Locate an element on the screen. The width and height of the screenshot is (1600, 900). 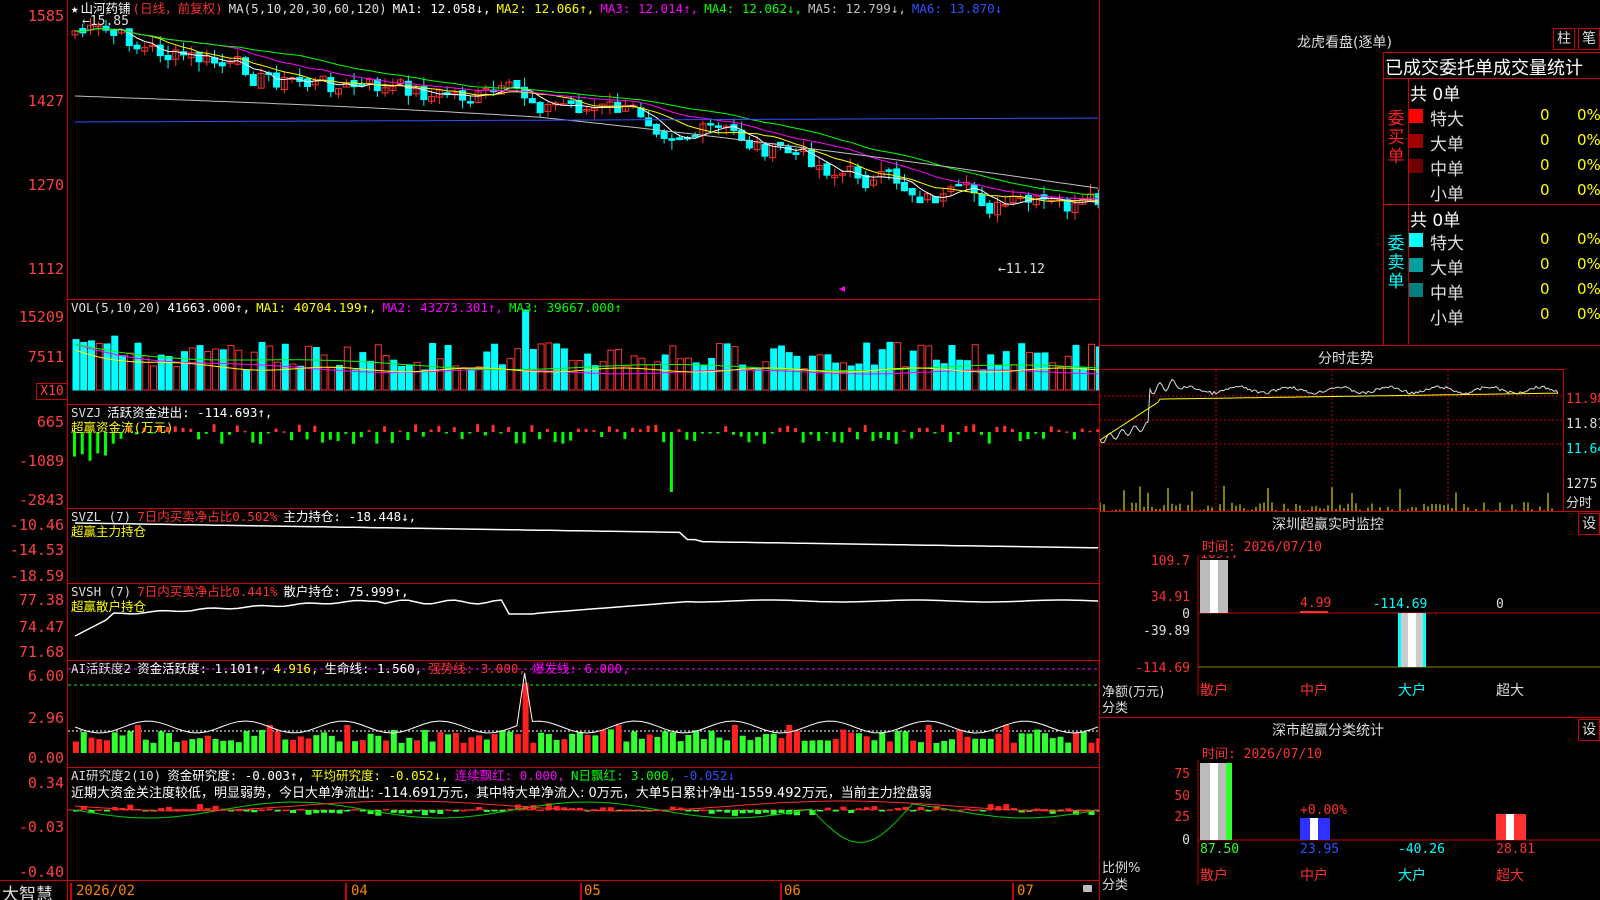
volume-chart is located at coordinates (583, 352).